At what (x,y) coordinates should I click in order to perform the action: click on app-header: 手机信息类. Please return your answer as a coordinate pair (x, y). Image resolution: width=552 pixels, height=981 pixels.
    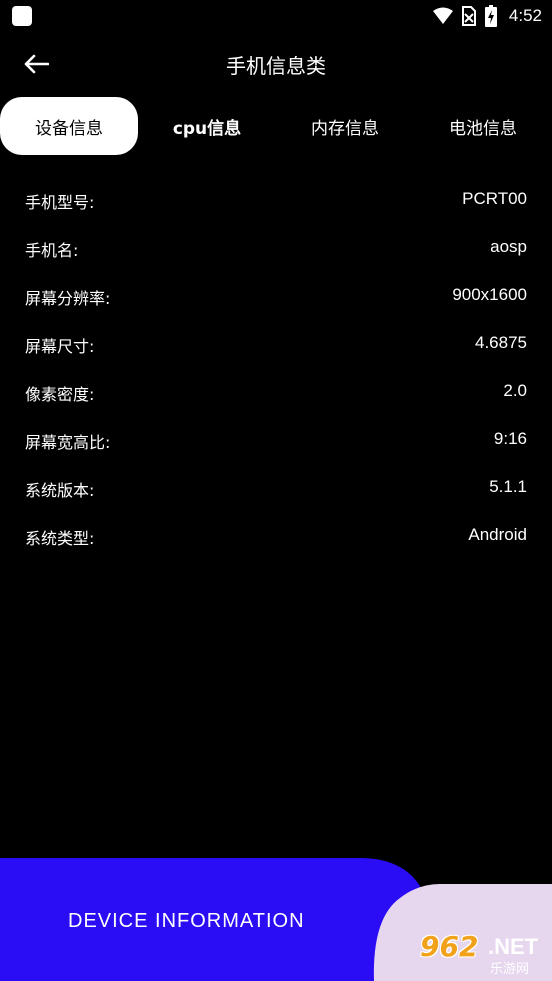
    Looking at the image, I should click on (276, 64).